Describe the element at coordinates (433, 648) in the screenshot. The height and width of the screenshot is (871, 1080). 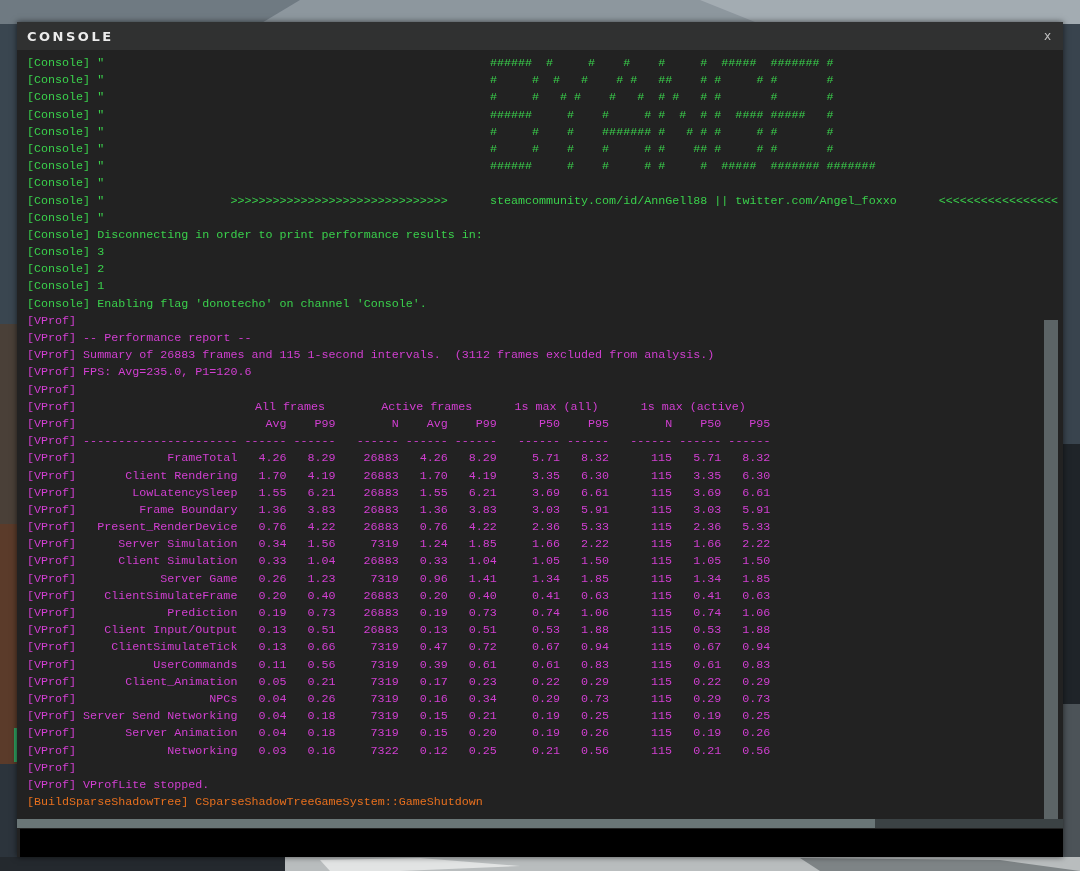
I see `table-cell-text: 0.47` at that location.